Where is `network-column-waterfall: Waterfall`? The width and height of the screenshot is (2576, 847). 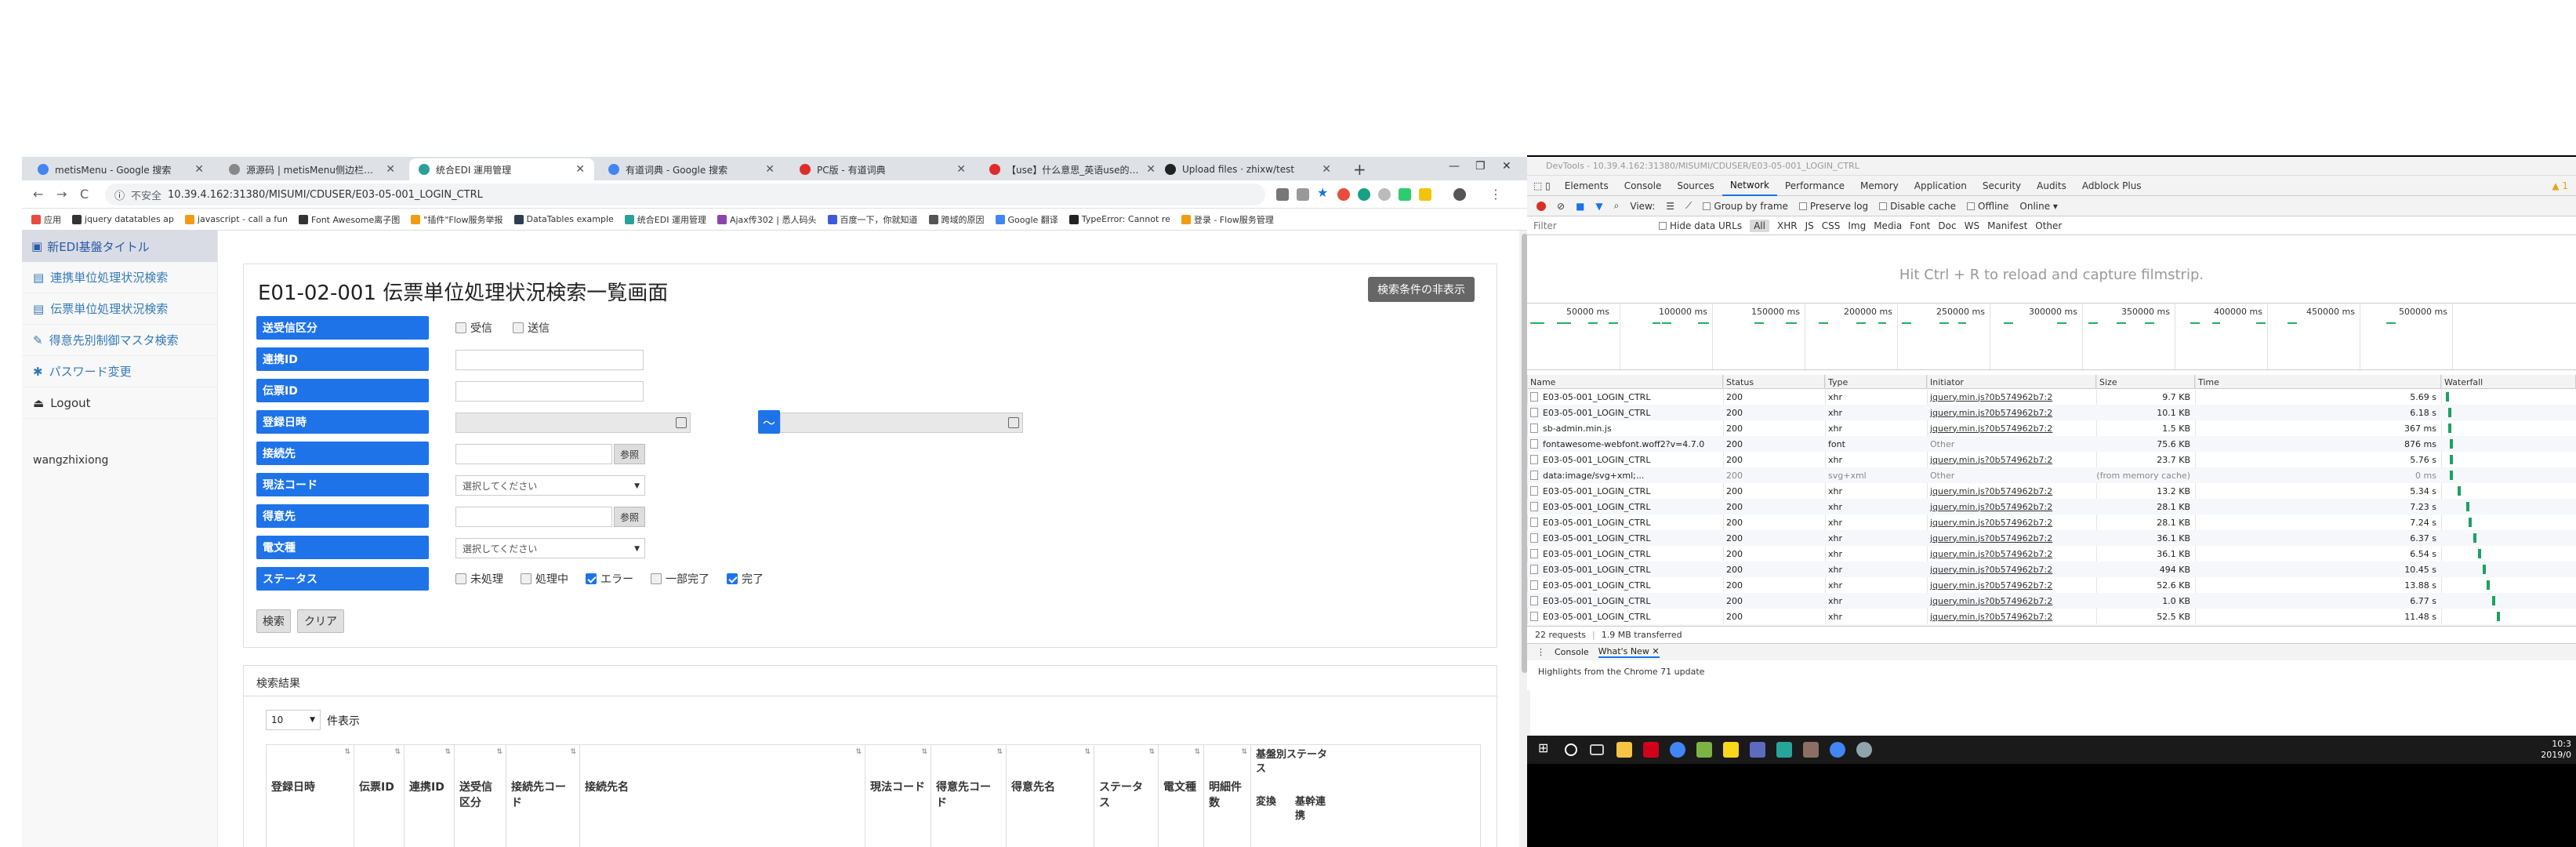 network-column-waterfall: Waterfall is located at coordinates (2508, 382).